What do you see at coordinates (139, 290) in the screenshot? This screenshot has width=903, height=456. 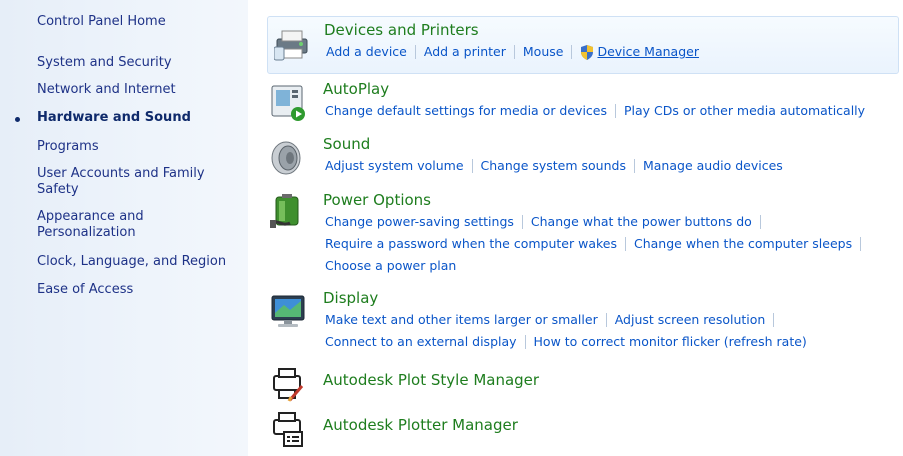 I see `sidebar-item-ease-of-access: Ease of Access` at bounding box center [139, 290].